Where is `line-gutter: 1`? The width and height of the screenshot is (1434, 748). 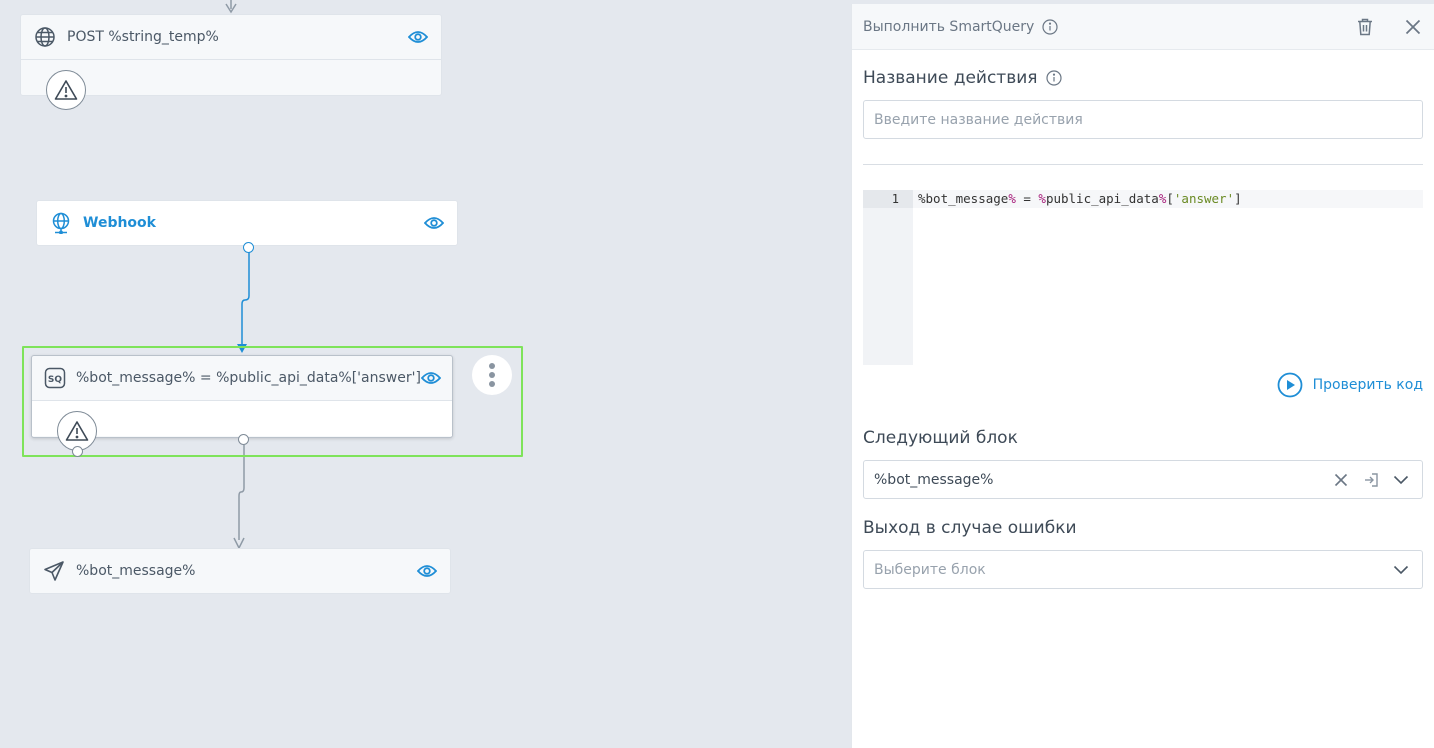 line-gutter: 1 is located at coordinates (888, 277).